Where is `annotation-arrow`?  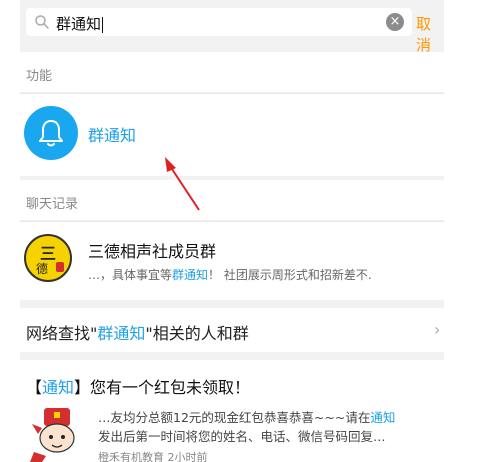
annotation-arrow is located at coordinates (182, 184).